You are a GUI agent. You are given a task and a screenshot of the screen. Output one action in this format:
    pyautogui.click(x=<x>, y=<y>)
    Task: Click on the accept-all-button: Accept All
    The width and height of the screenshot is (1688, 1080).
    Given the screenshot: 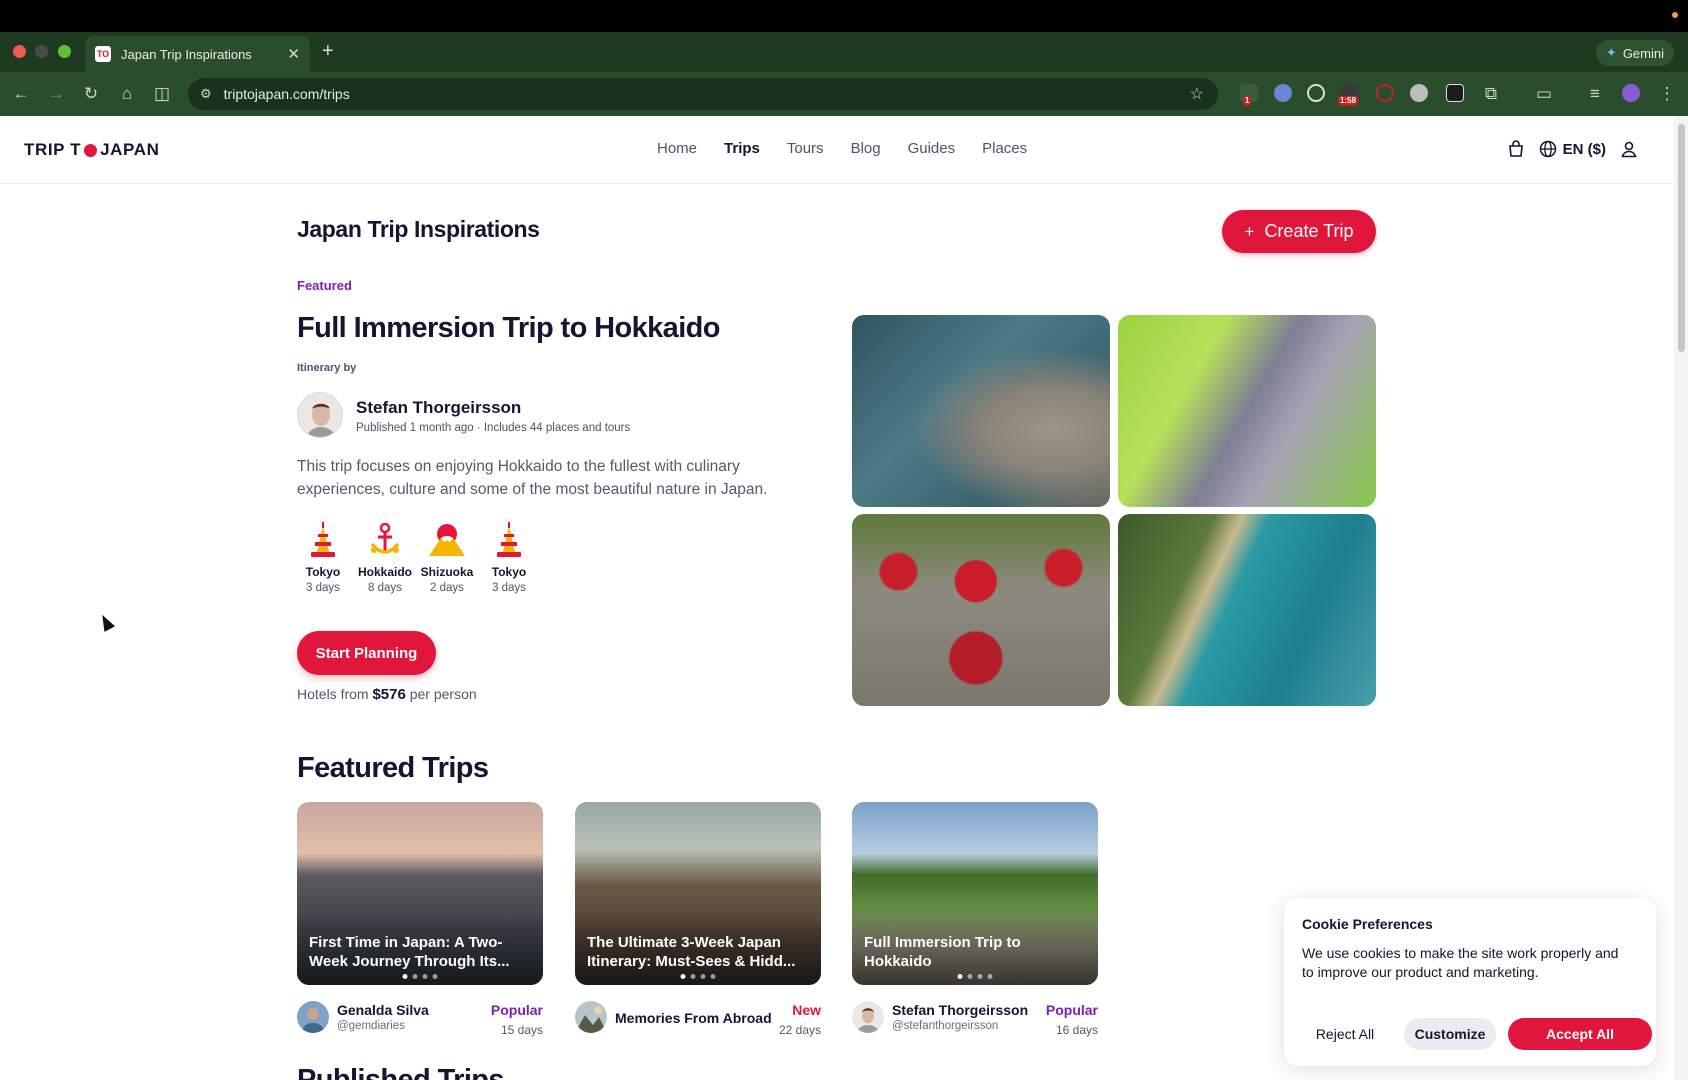 What is the action you would take?
    pyautogui.click(x=1580, y=1034)
    